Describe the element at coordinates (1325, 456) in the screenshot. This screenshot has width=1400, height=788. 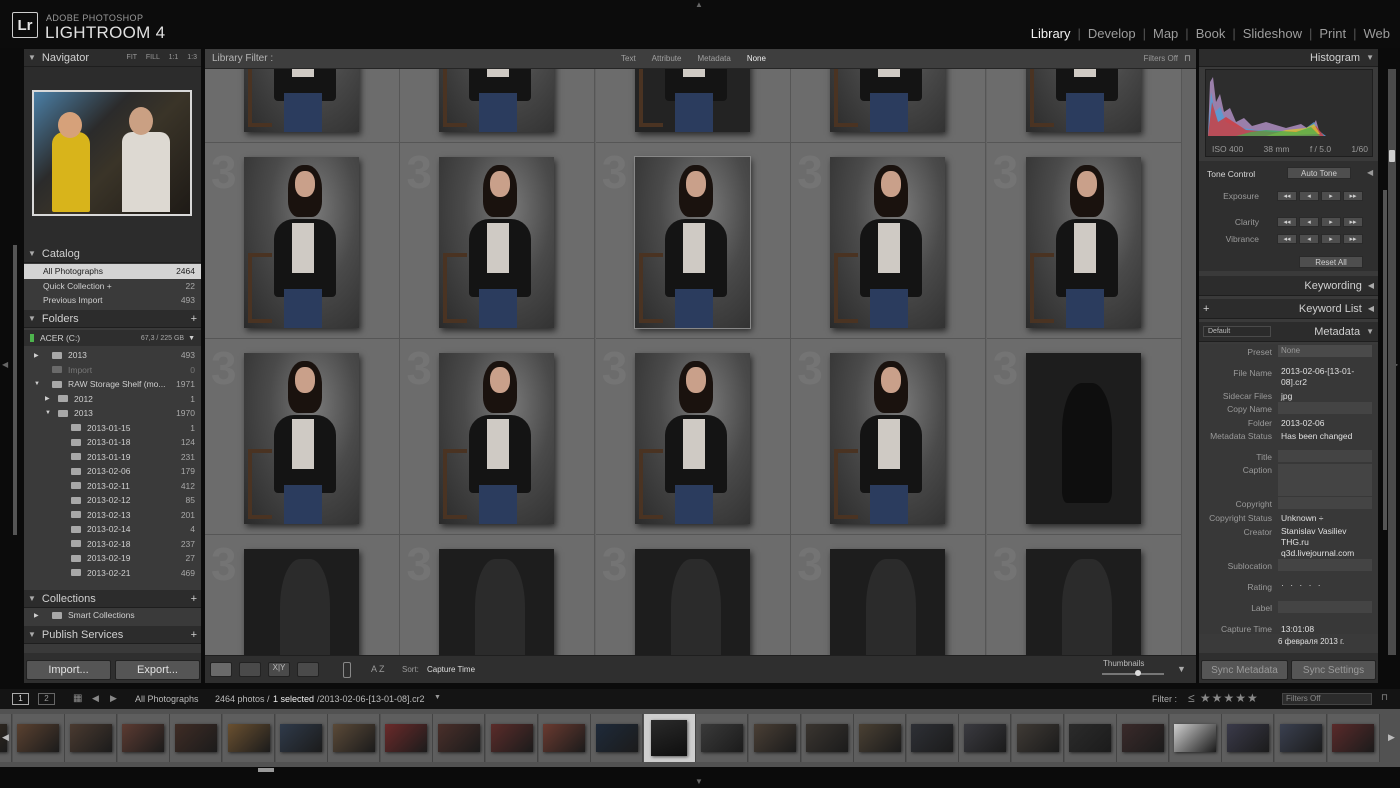
I see `title-field` at that location.